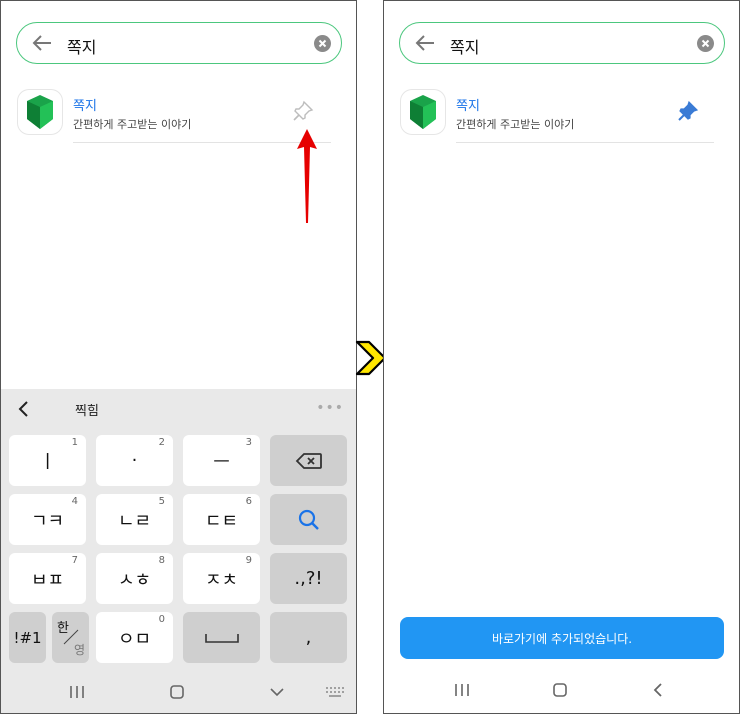 The width and height of the screenshot is (740, 714). What do you see at coordinates (24, 409) in the screenshot?
I see `chevron-left-icon` at bounding box center [24, 409].